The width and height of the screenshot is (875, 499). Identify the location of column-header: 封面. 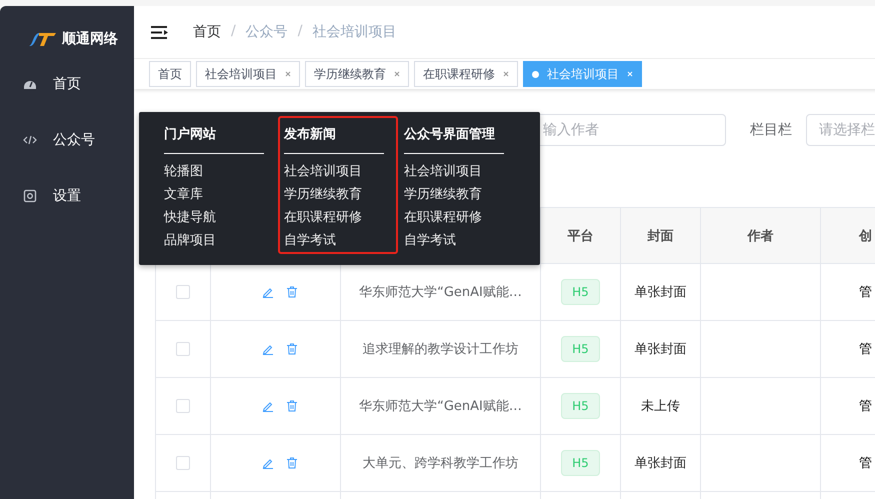
(661, 236).